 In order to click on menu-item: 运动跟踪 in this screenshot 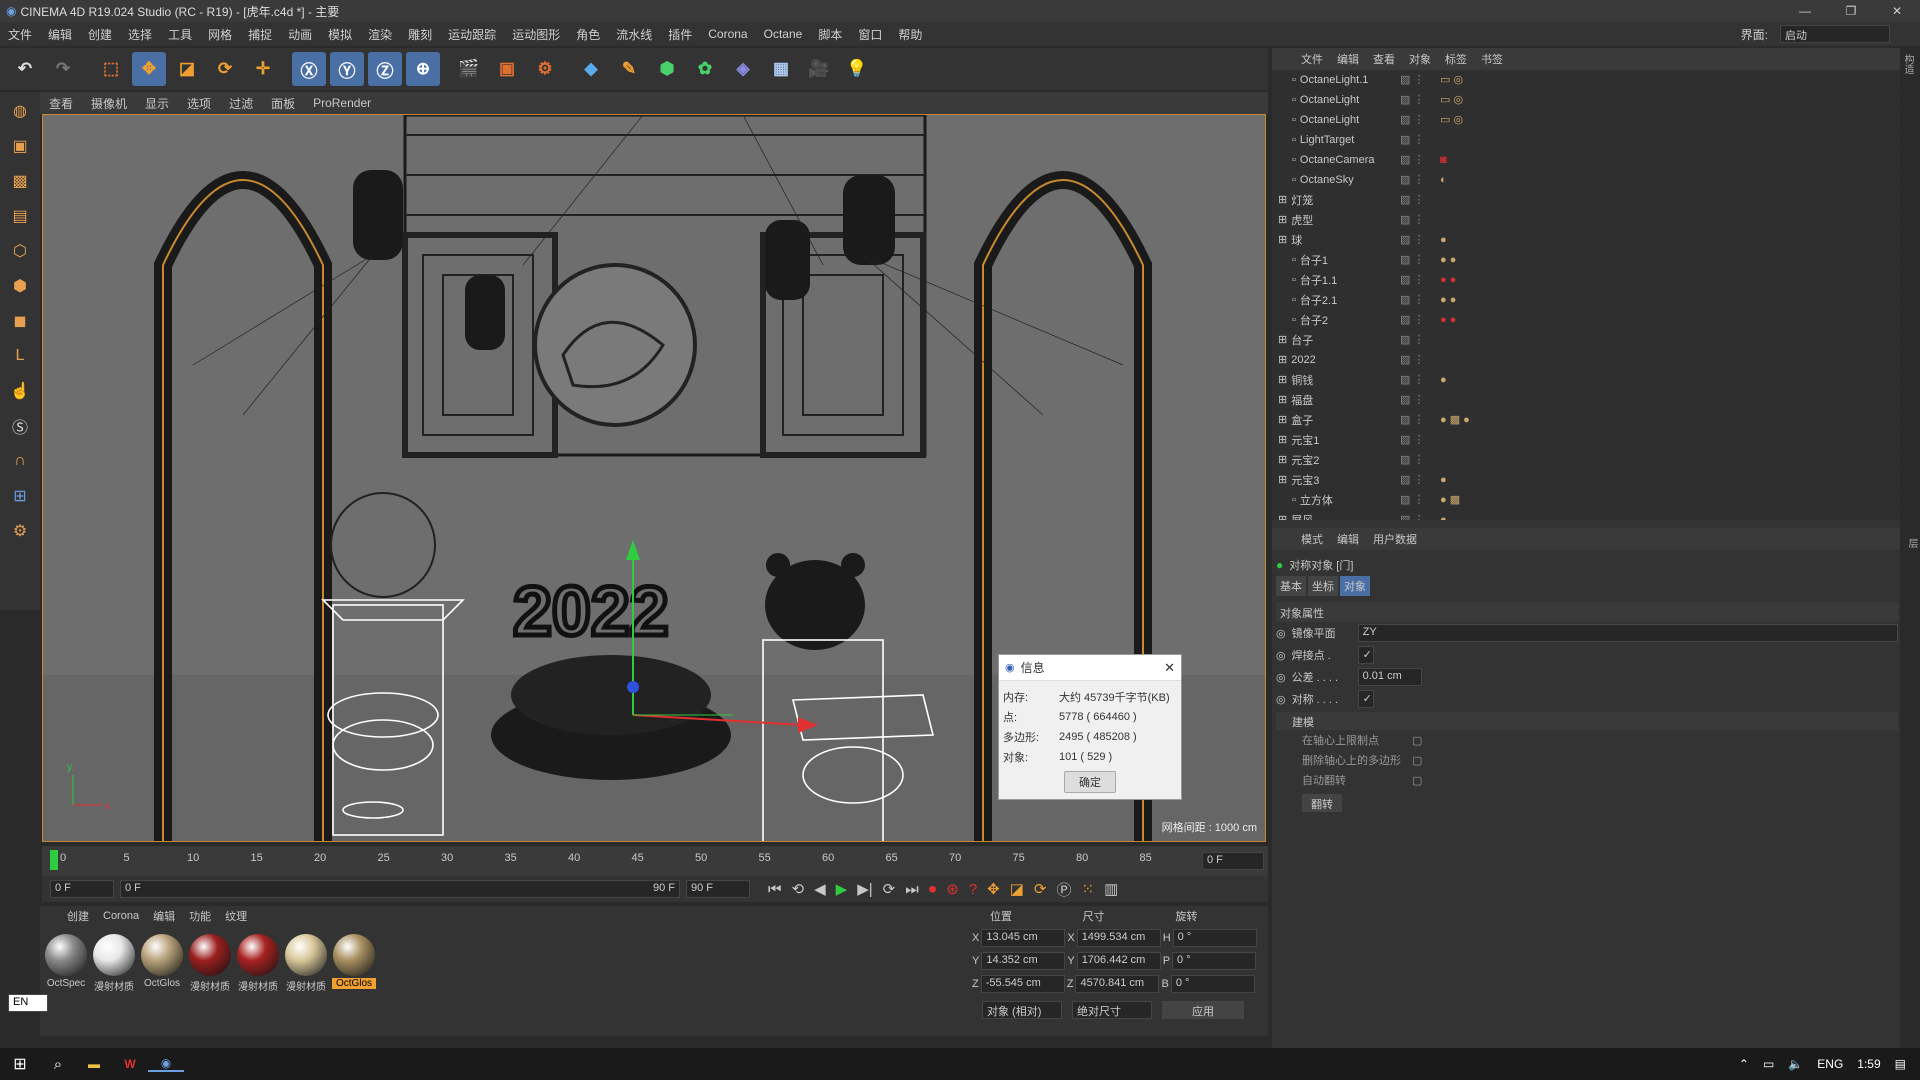, I will do `click(472, 34)`.